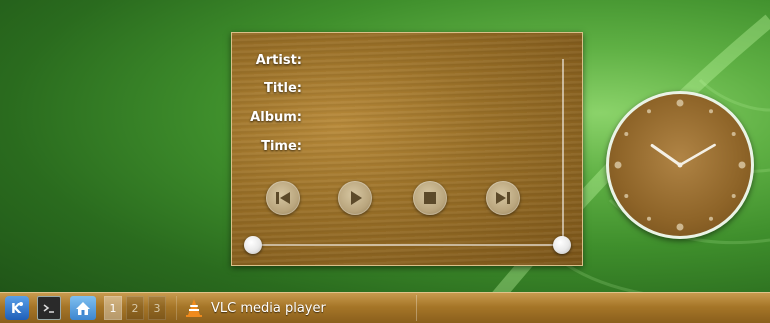  I want to click on next-icon, so click(503, 198).